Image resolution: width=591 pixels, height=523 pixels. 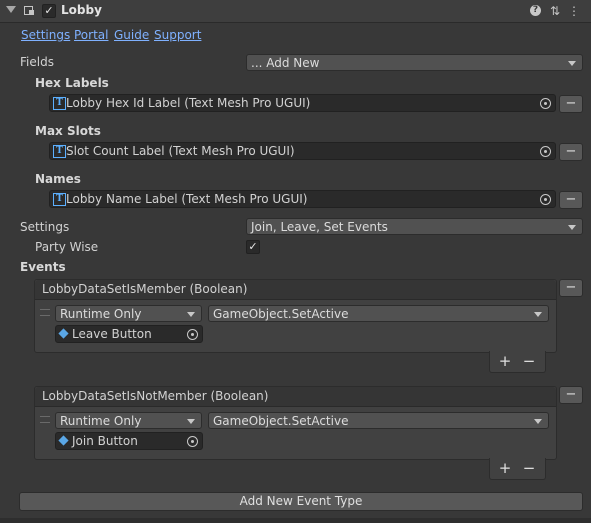 I want to click on help-icon: ?, so click(x=535, y=10).